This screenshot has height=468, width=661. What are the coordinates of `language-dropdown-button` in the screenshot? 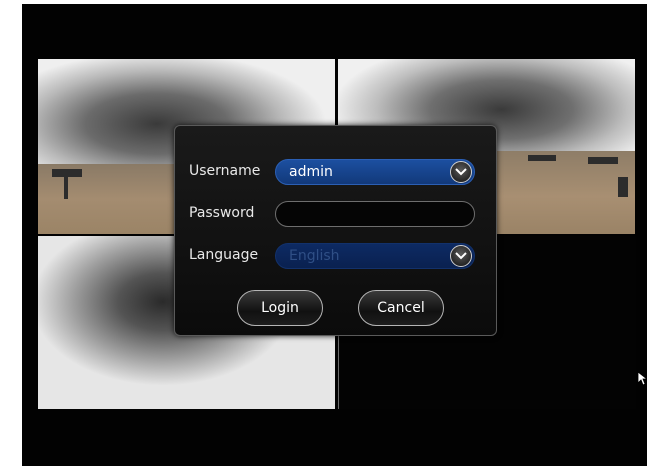 It's located at (461, 256).